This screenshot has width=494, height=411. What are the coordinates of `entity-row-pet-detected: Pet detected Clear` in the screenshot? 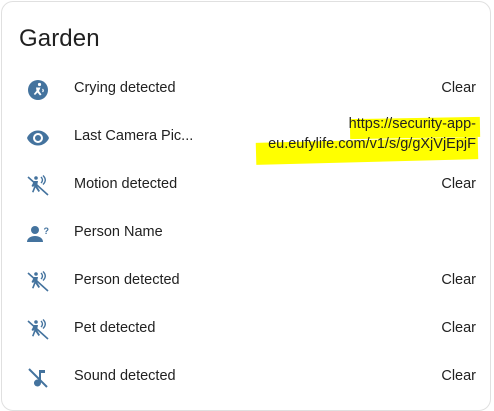 It's located at (247, 330).